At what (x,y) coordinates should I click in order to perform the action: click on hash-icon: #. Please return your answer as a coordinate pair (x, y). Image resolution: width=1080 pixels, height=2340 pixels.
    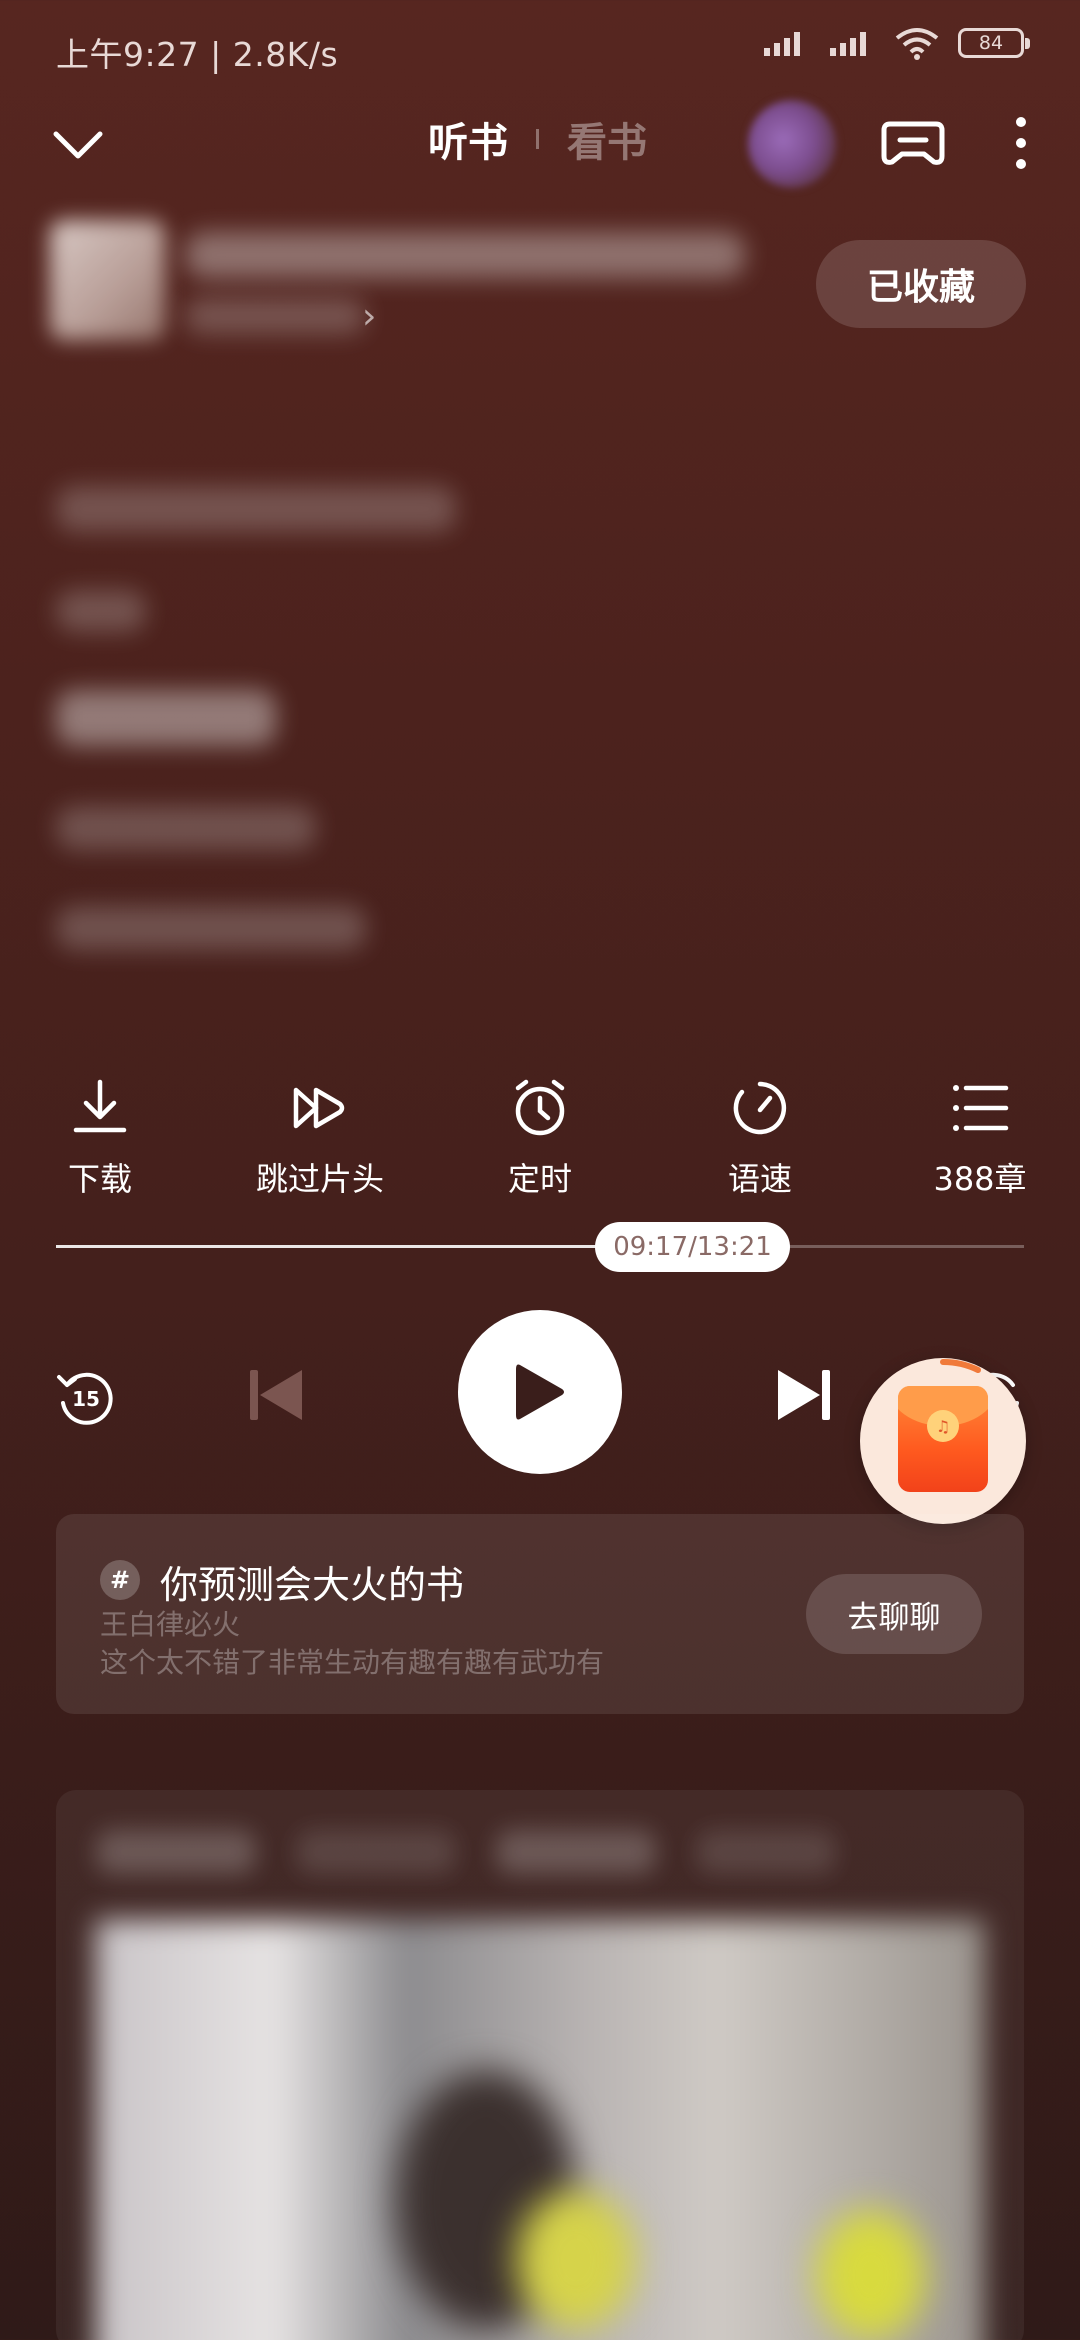
    Looking at the image, I should click on (120, 1580).